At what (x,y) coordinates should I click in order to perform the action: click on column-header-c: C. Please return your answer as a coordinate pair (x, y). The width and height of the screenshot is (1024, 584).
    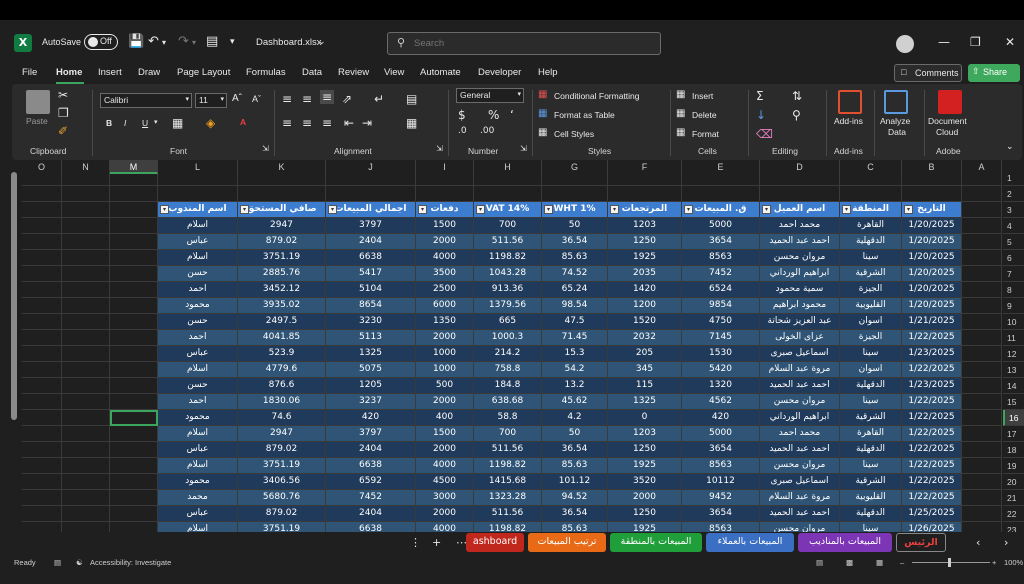
    Looking at the image, I should click on (871, 167).